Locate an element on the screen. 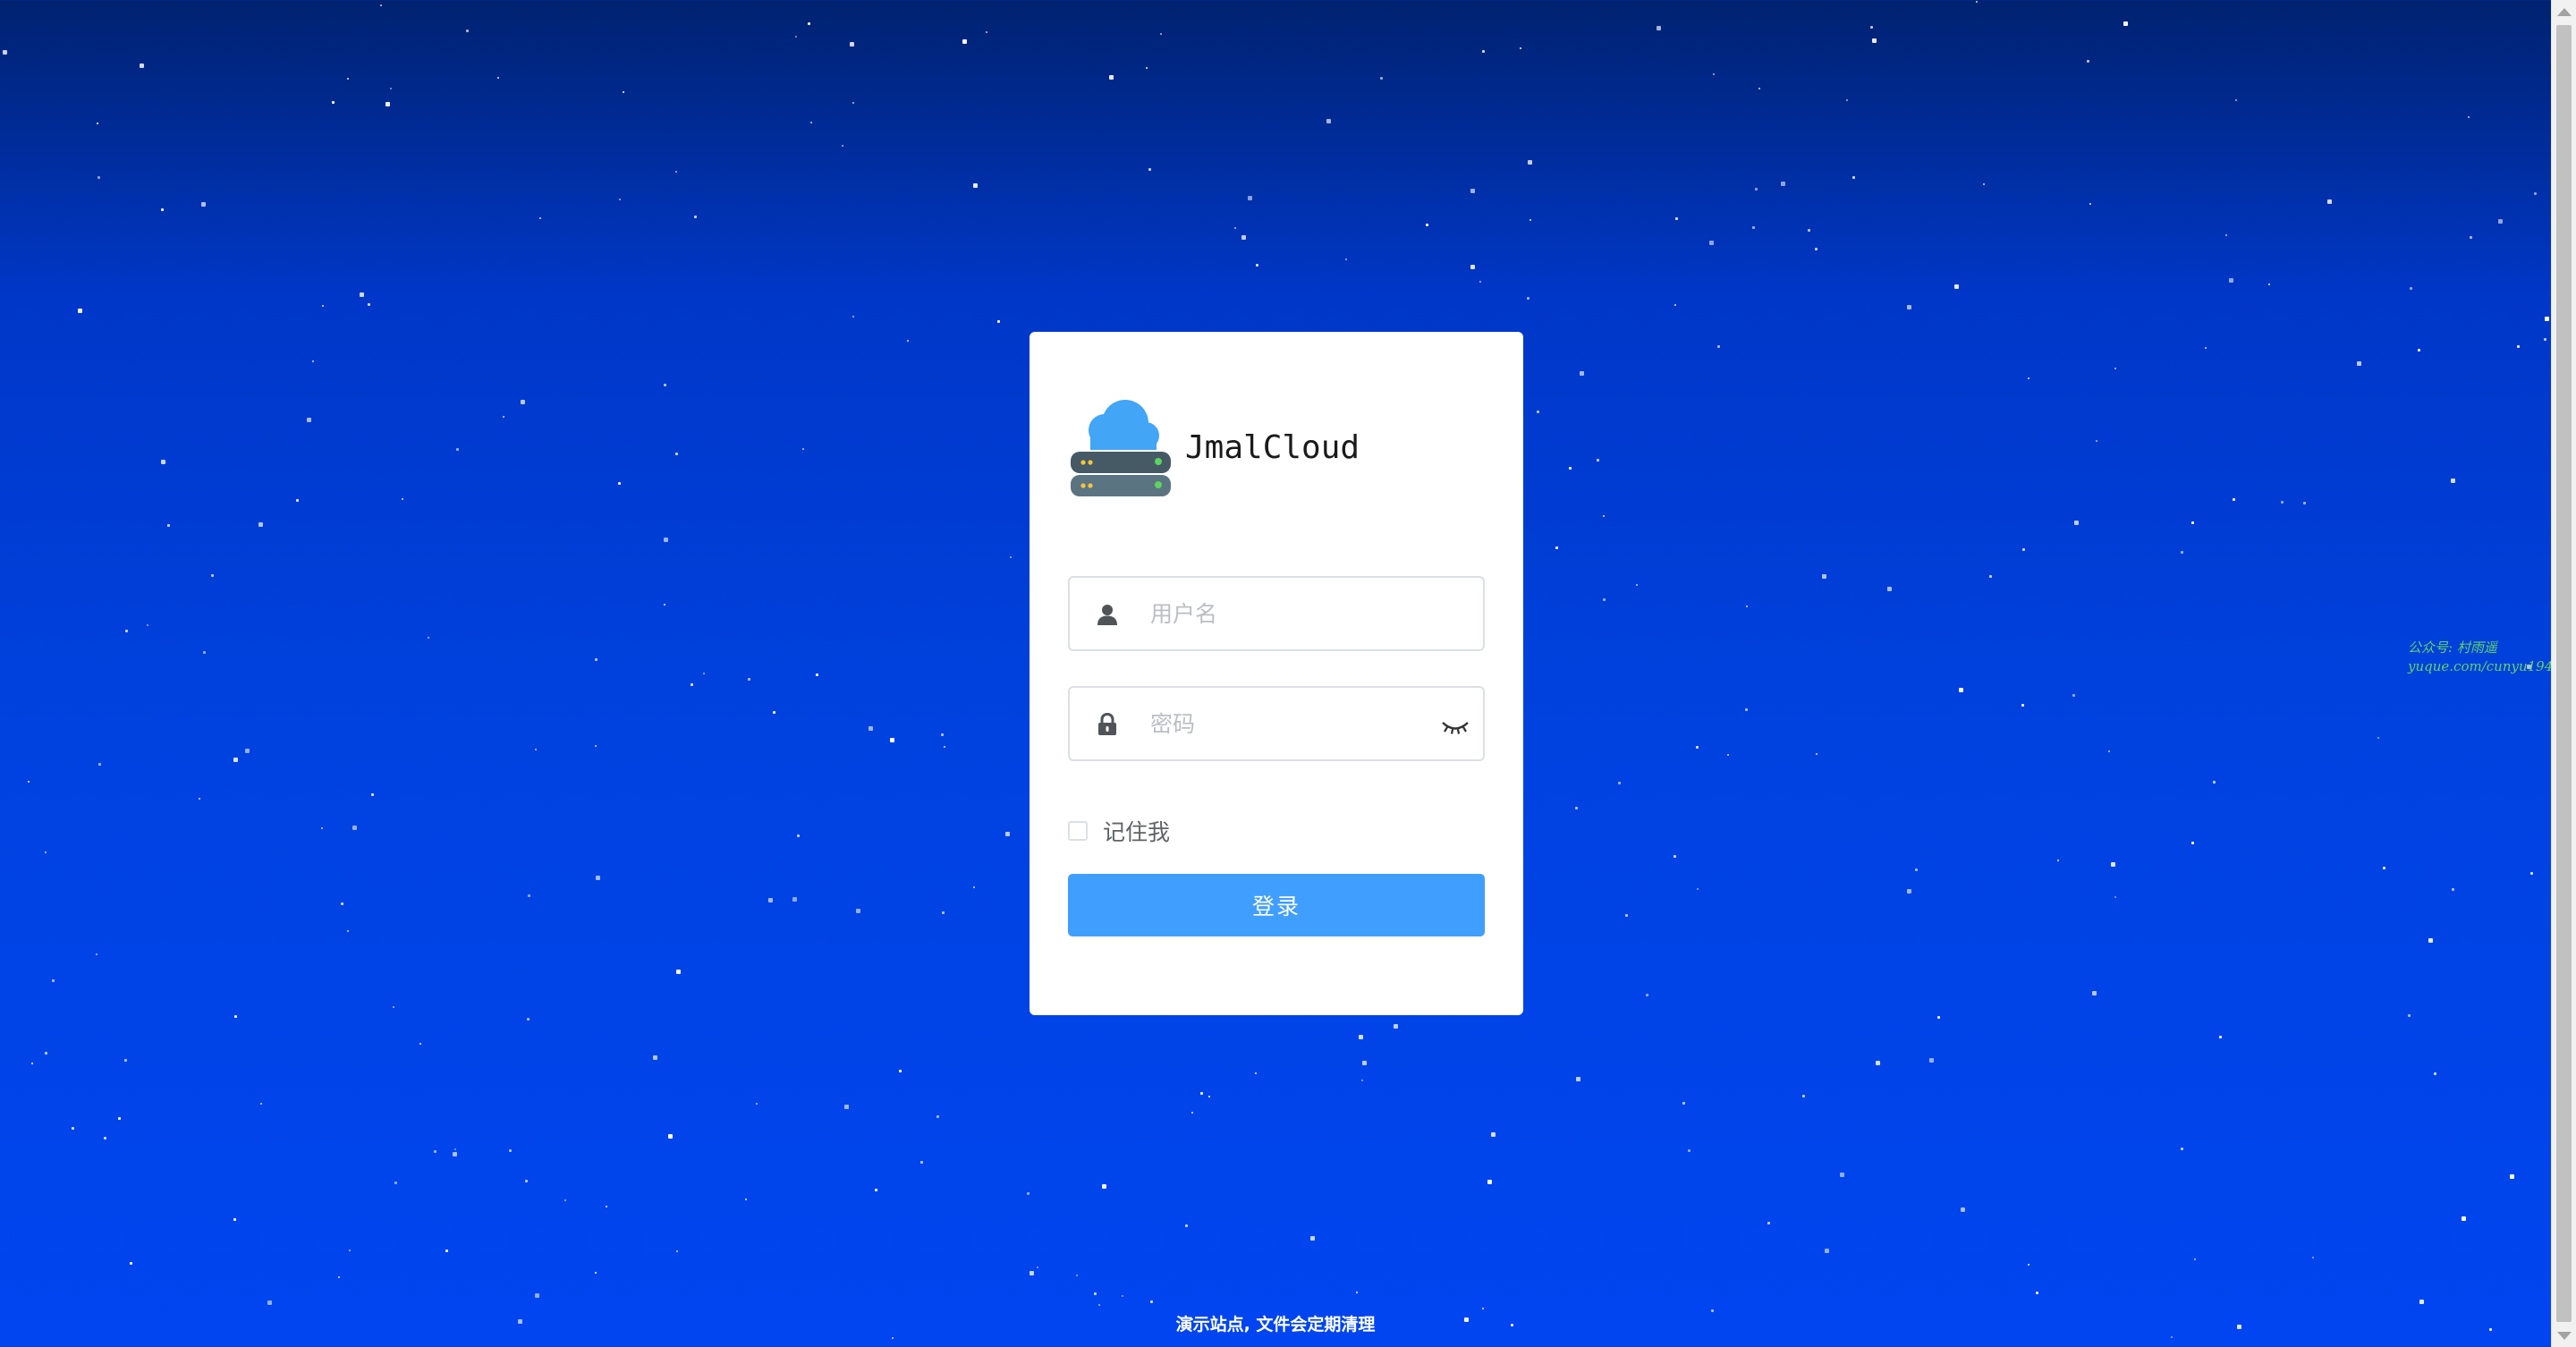 The image size is (2576, 1347). scrollbar-thumb is located at coordinates (2564, 673).